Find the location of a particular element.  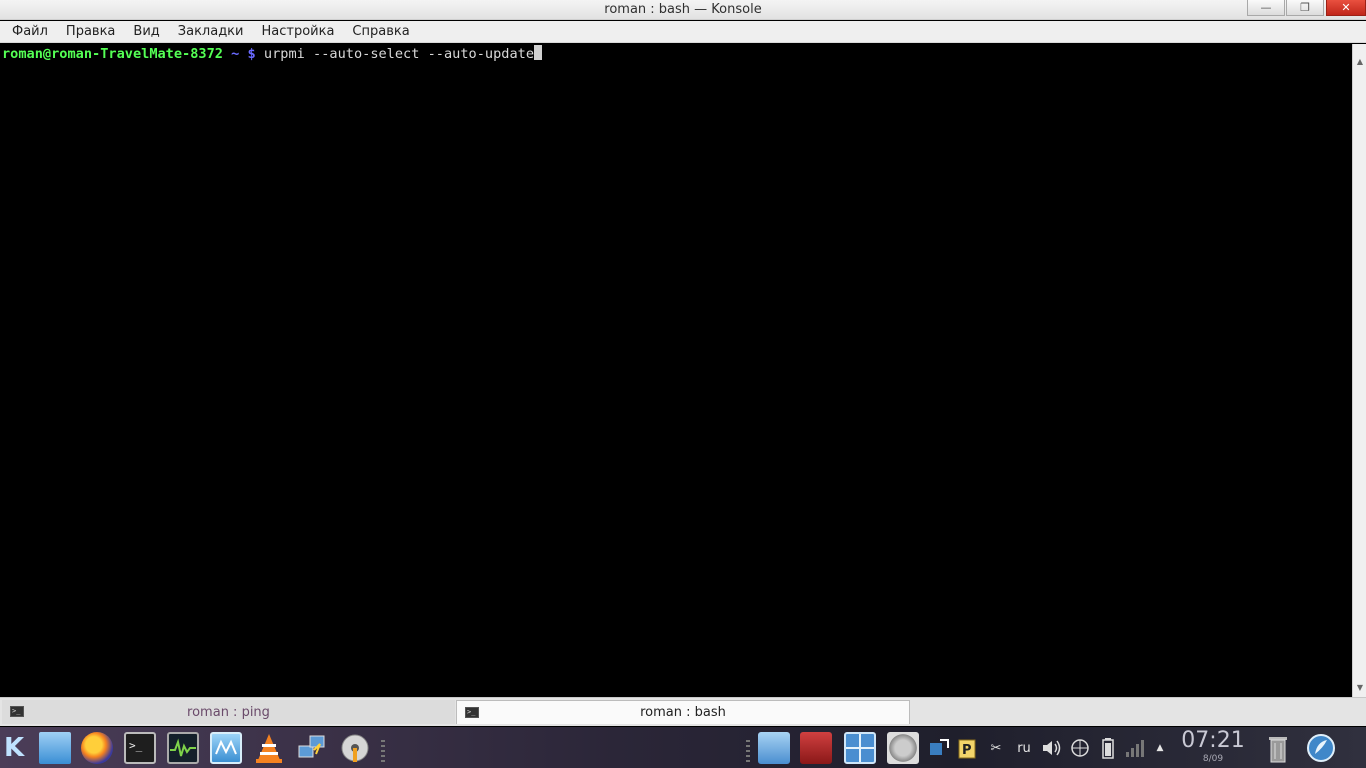

updates-icon is located at coordinates (939, 748).